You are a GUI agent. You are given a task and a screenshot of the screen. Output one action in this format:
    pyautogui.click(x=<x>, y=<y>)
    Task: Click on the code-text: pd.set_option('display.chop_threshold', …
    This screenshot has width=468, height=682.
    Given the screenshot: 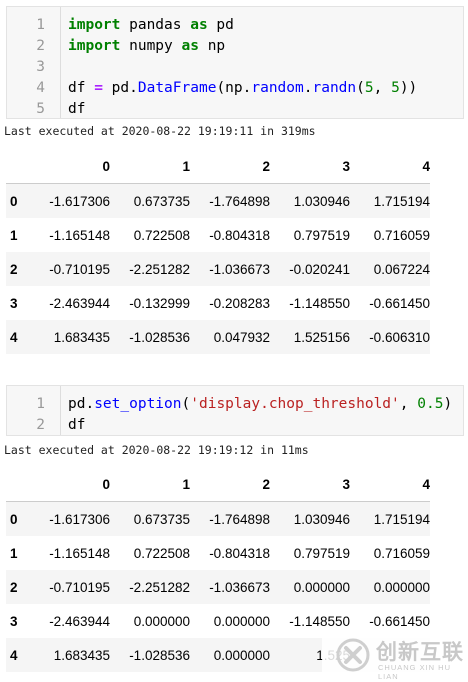 What is the action you would take?
    pyautogui.click(x=260, y=404)
    